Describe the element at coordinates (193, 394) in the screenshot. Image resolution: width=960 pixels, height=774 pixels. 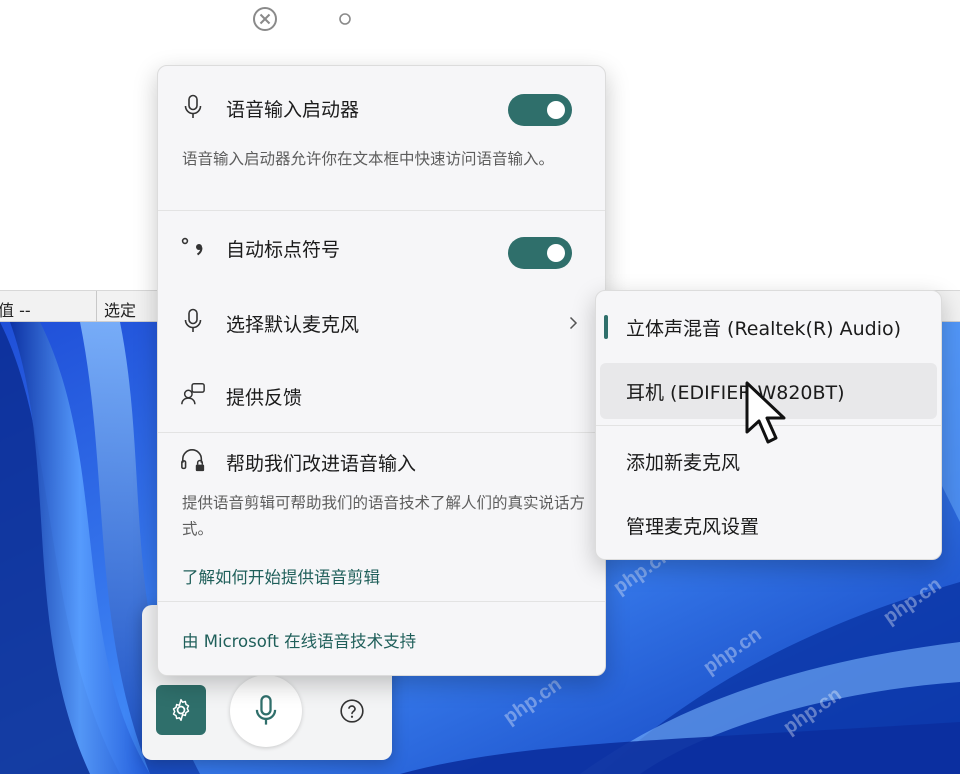
I see `feedback-icon` at that location.